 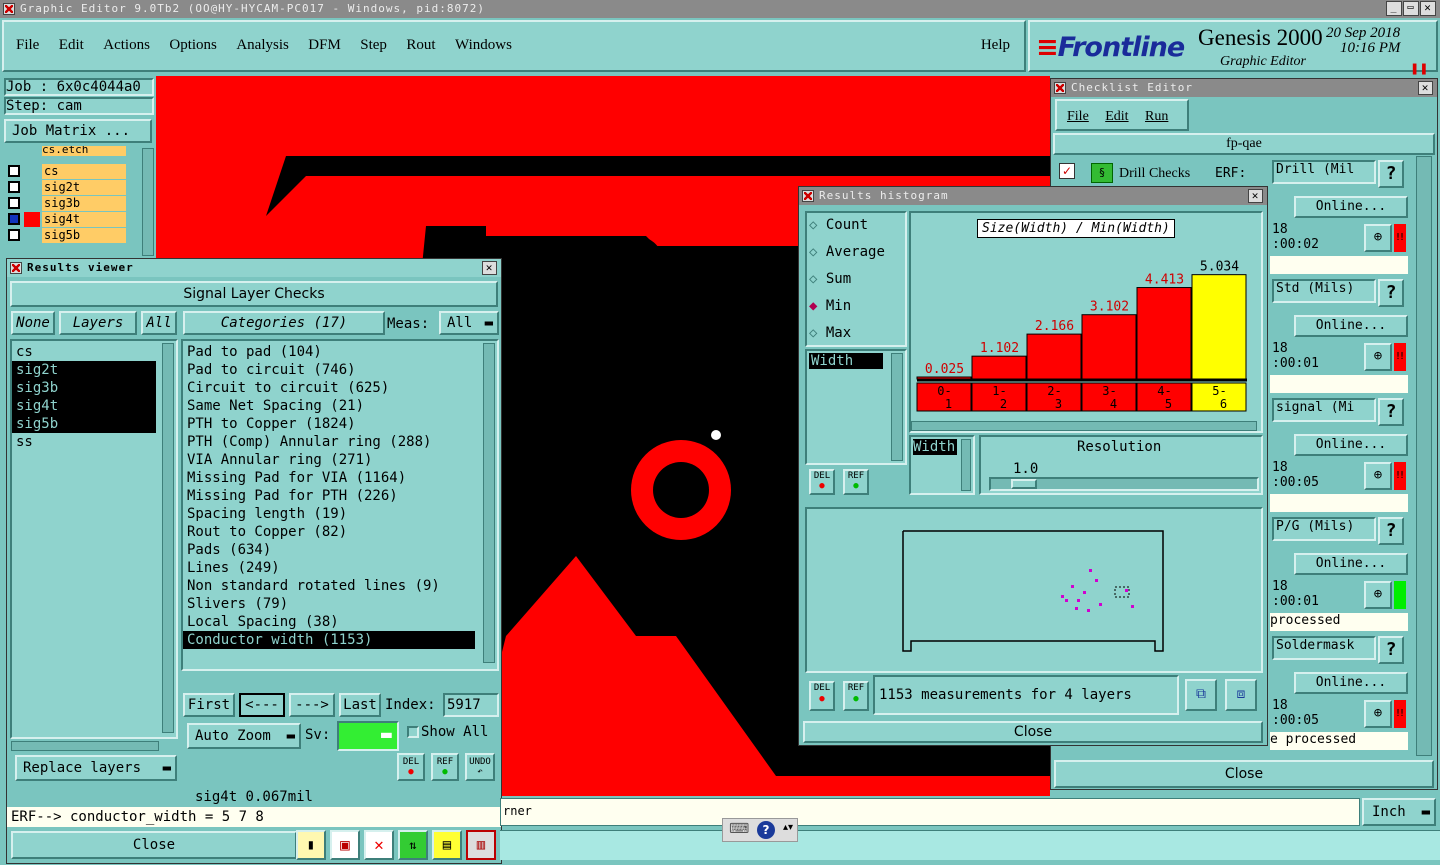 What do you see at coordinates (340, 568) in the screenshot?
I see `list-item: Lines (249)` at bounding box center [340, 568].